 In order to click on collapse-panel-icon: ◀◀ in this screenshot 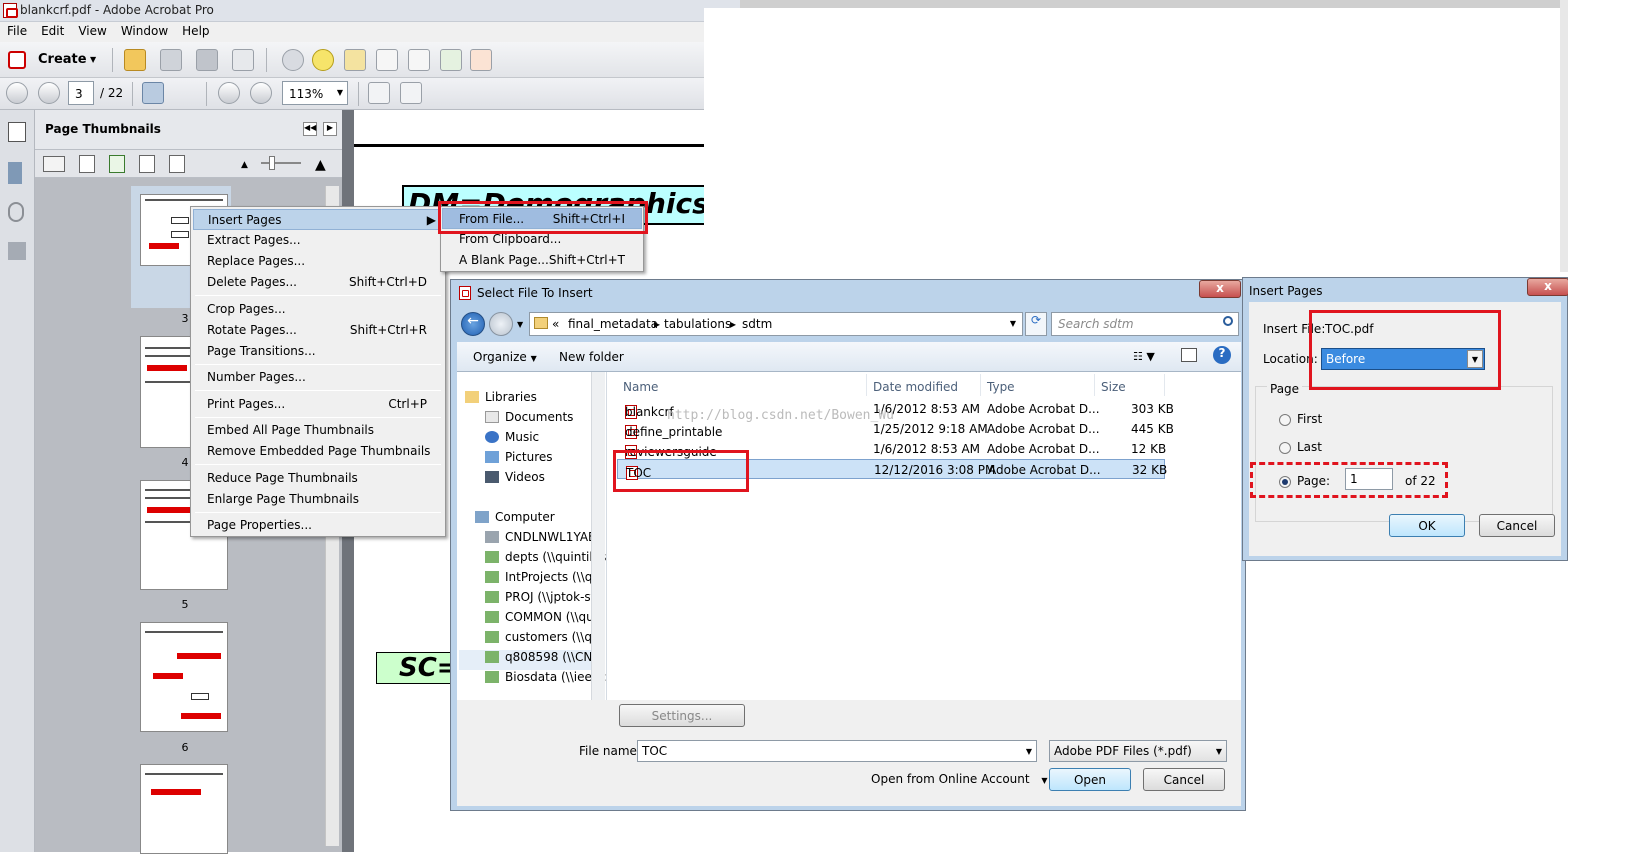, I will do `click(310, 129)`.